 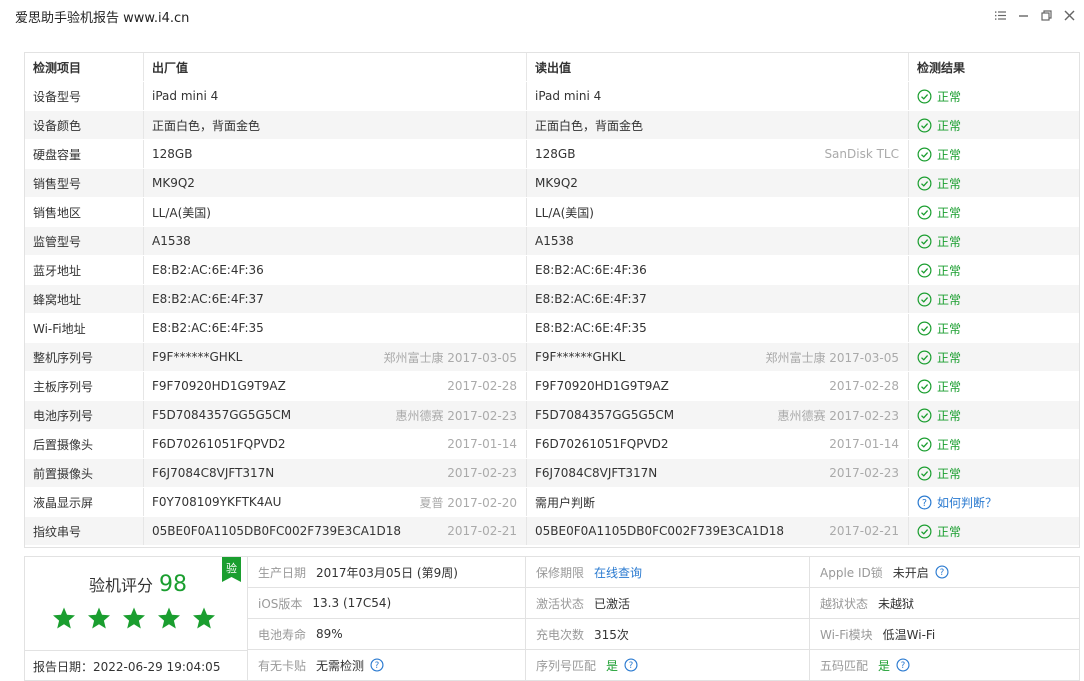 I want to click on read-value-cell: iPad mini 4, so click(x=718, y=96).